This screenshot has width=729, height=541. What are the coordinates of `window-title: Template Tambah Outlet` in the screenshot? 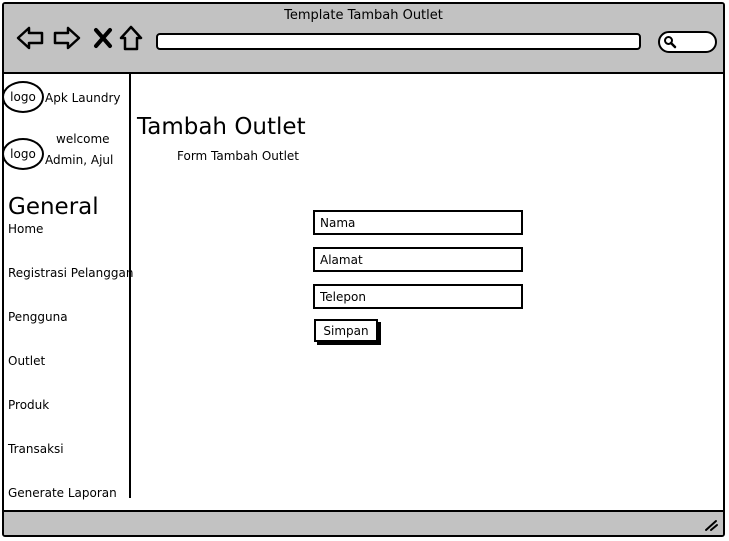 It's located at (363, 15).